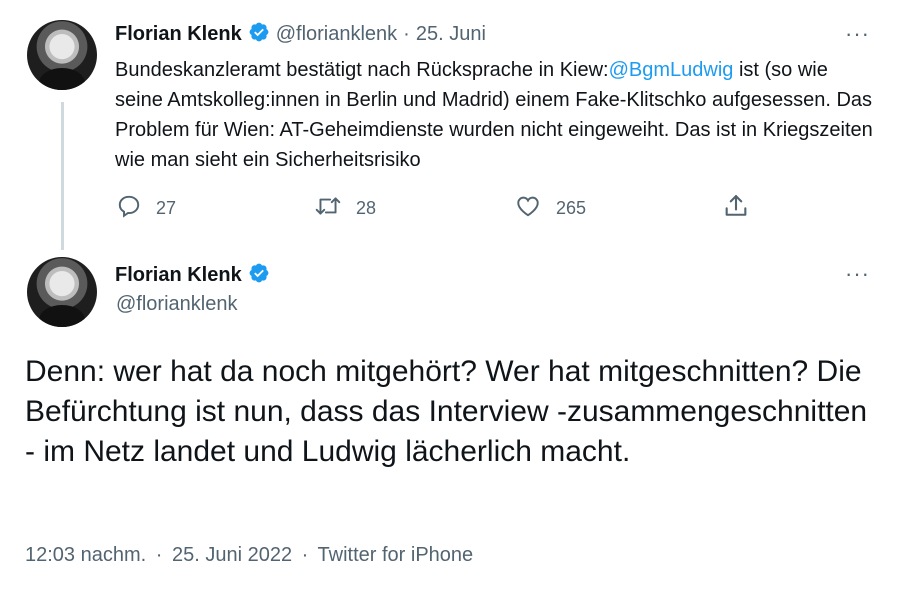  What do you see at coordinates (136, 208) in the screenshot?
I see `reply-icon` at bounding box center [136, 208].